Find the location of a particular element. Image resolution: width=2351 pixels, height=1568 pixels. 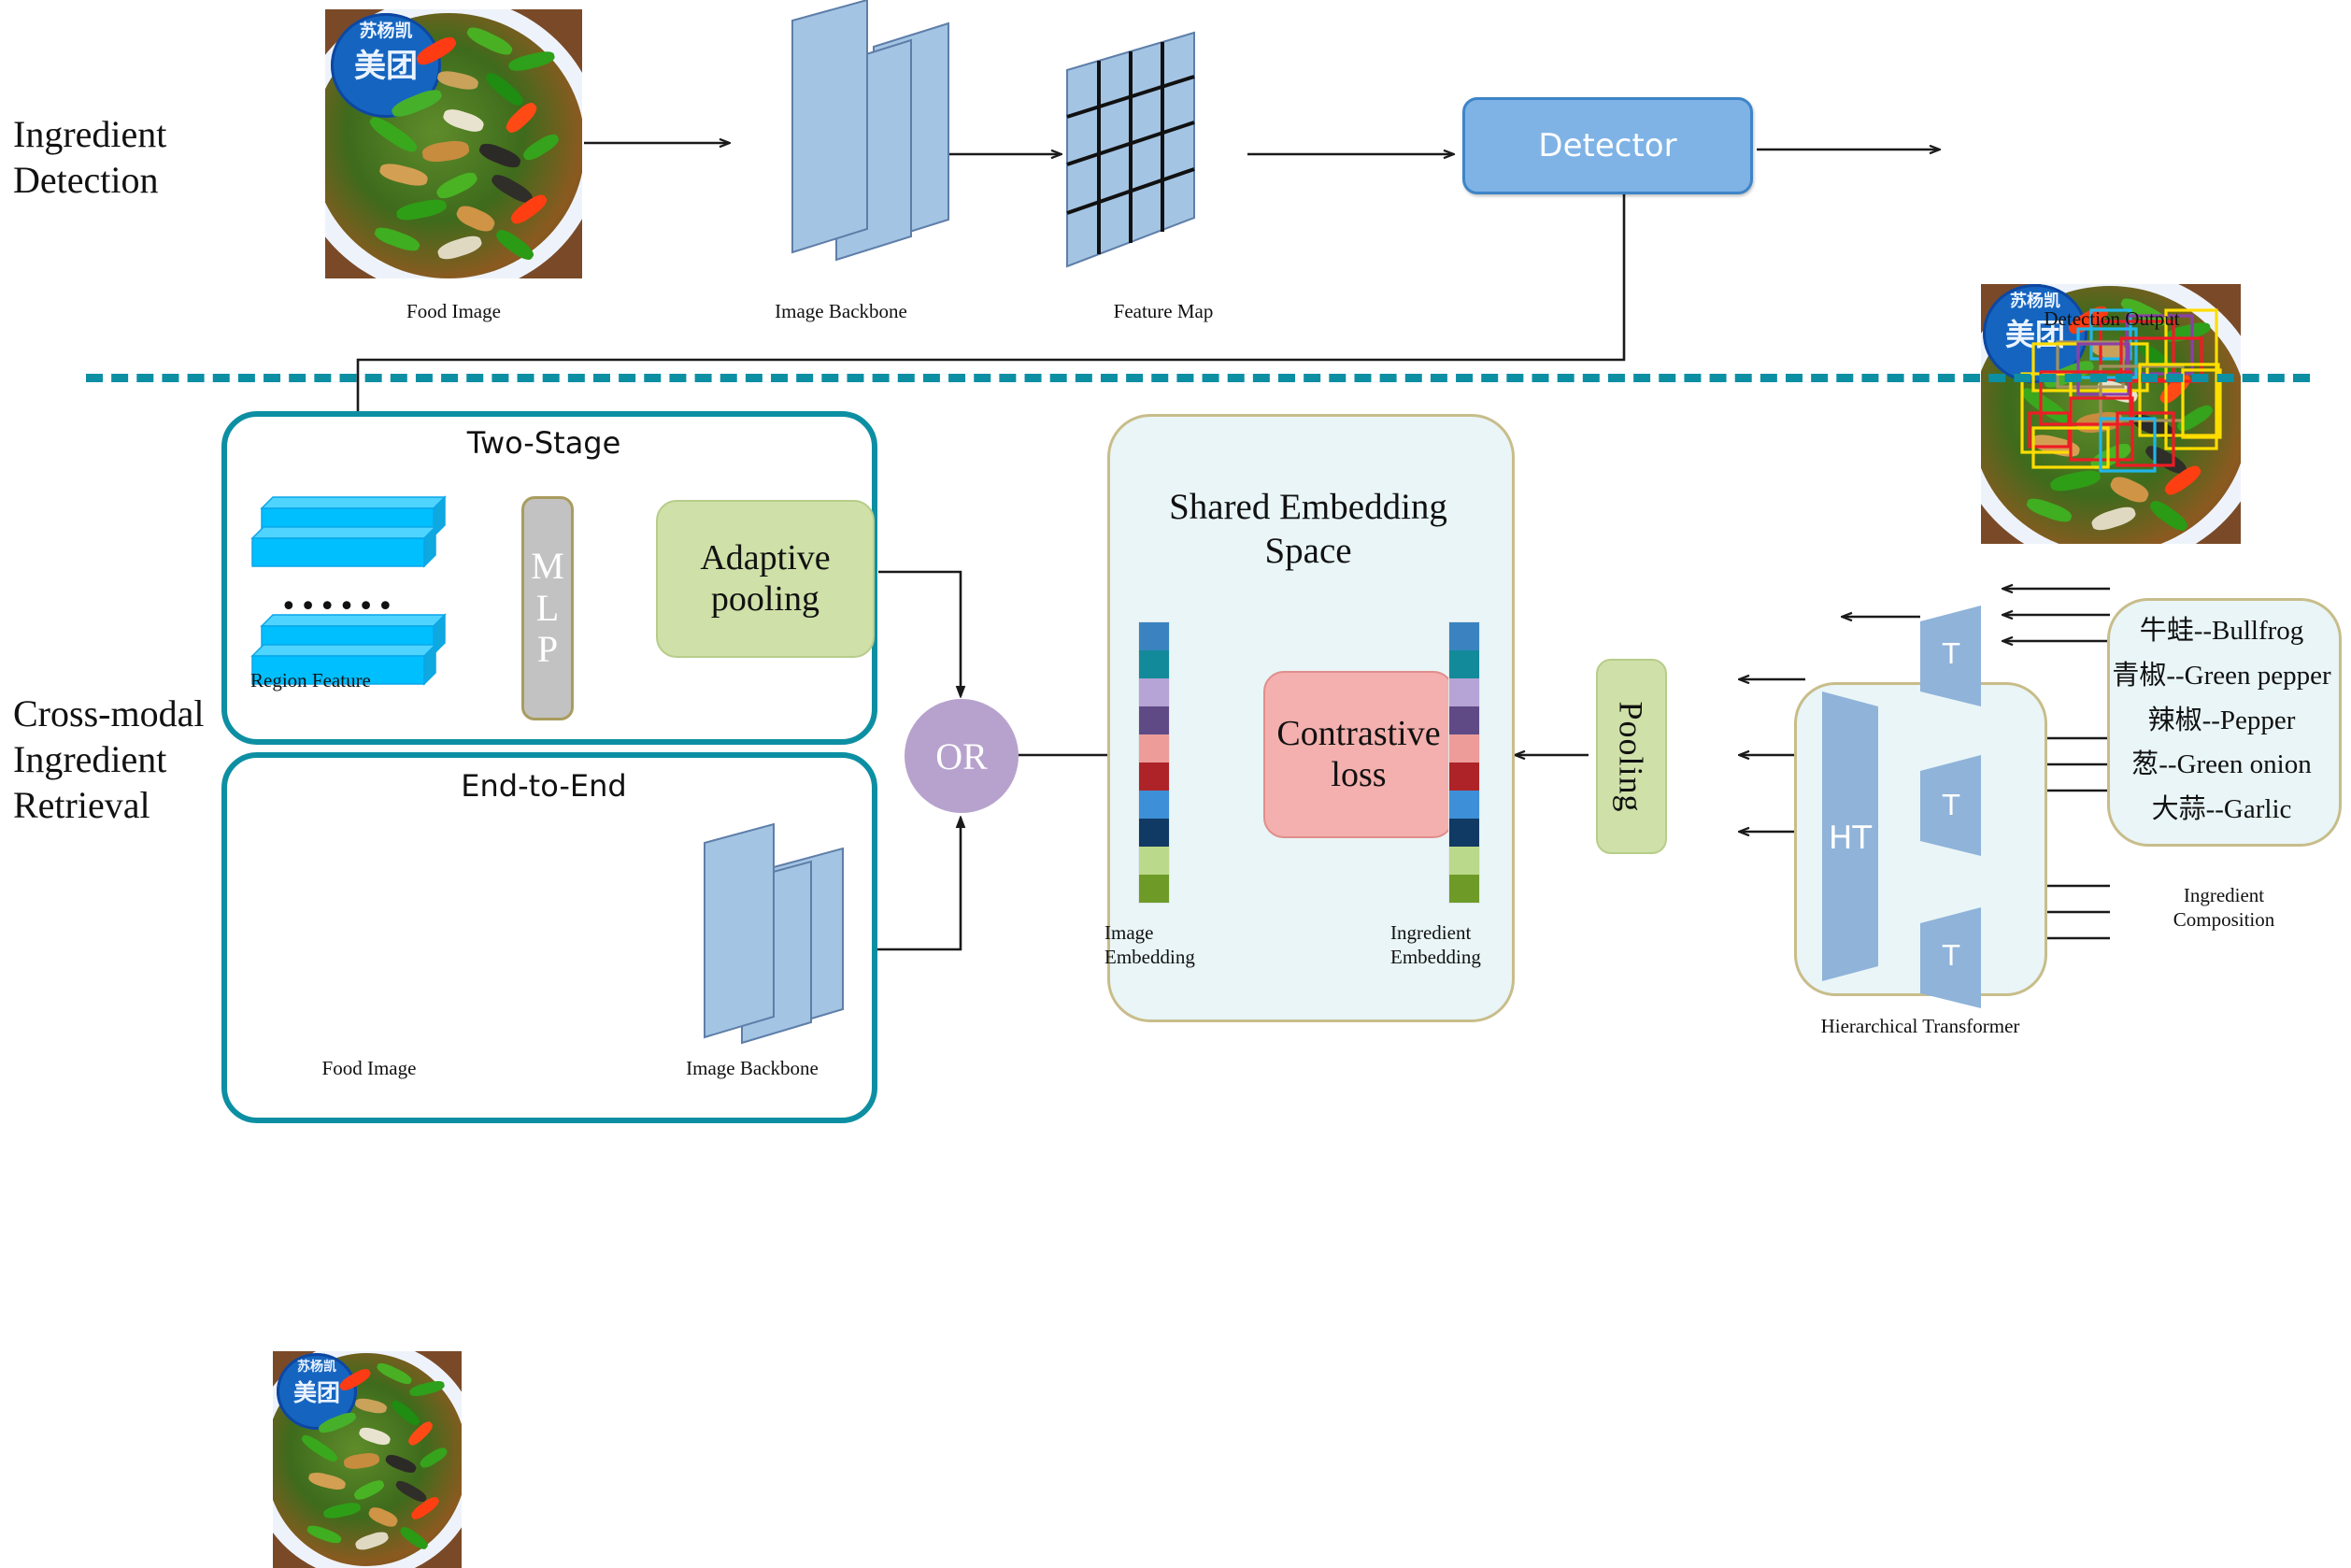

ingredient-embedding-bar is located at coordinates (1464, 763).